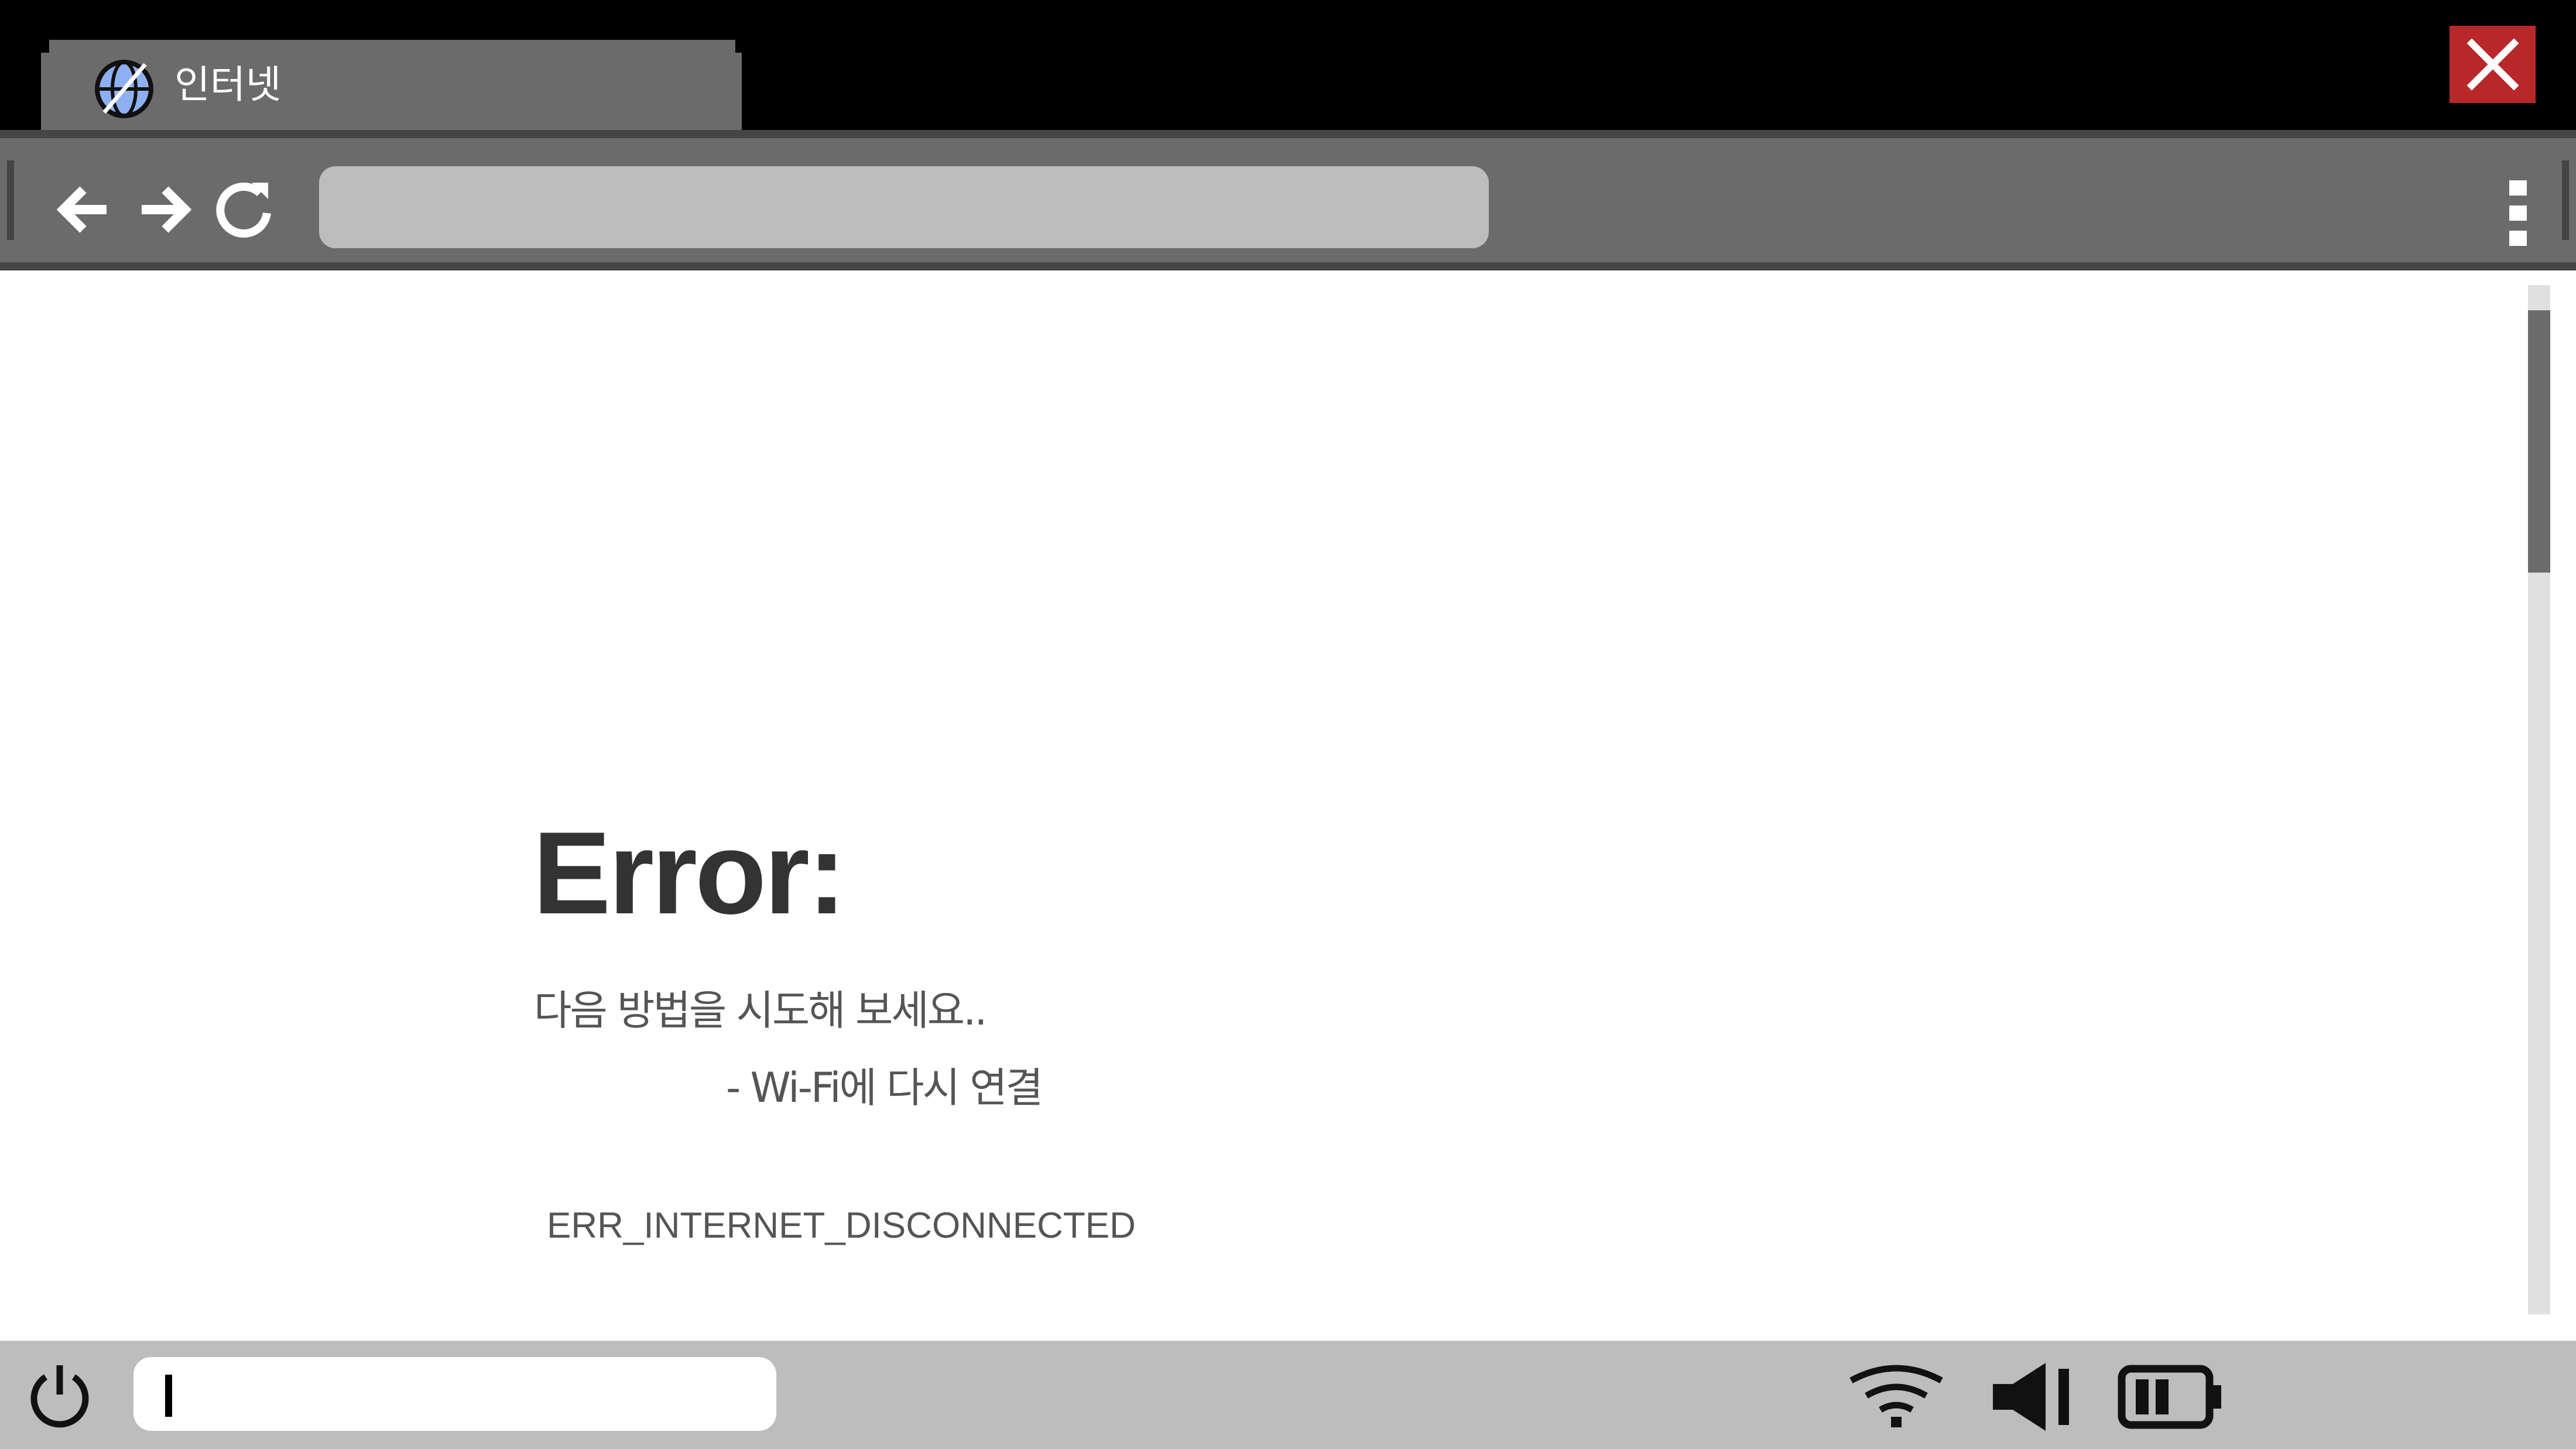 This screenshot has height=1449, width=2576. Describe the element at coordinates (228, 84) in the screenshot. I see `tab-title: 인터넷` at that location.